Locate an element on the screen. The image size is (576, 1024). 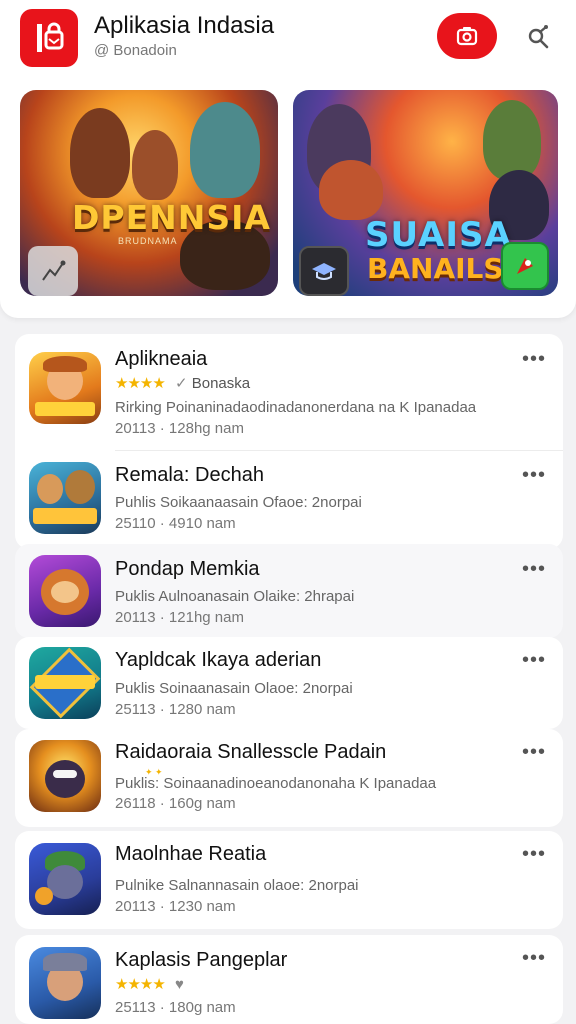
share-button is located at coordinates (538, 37).